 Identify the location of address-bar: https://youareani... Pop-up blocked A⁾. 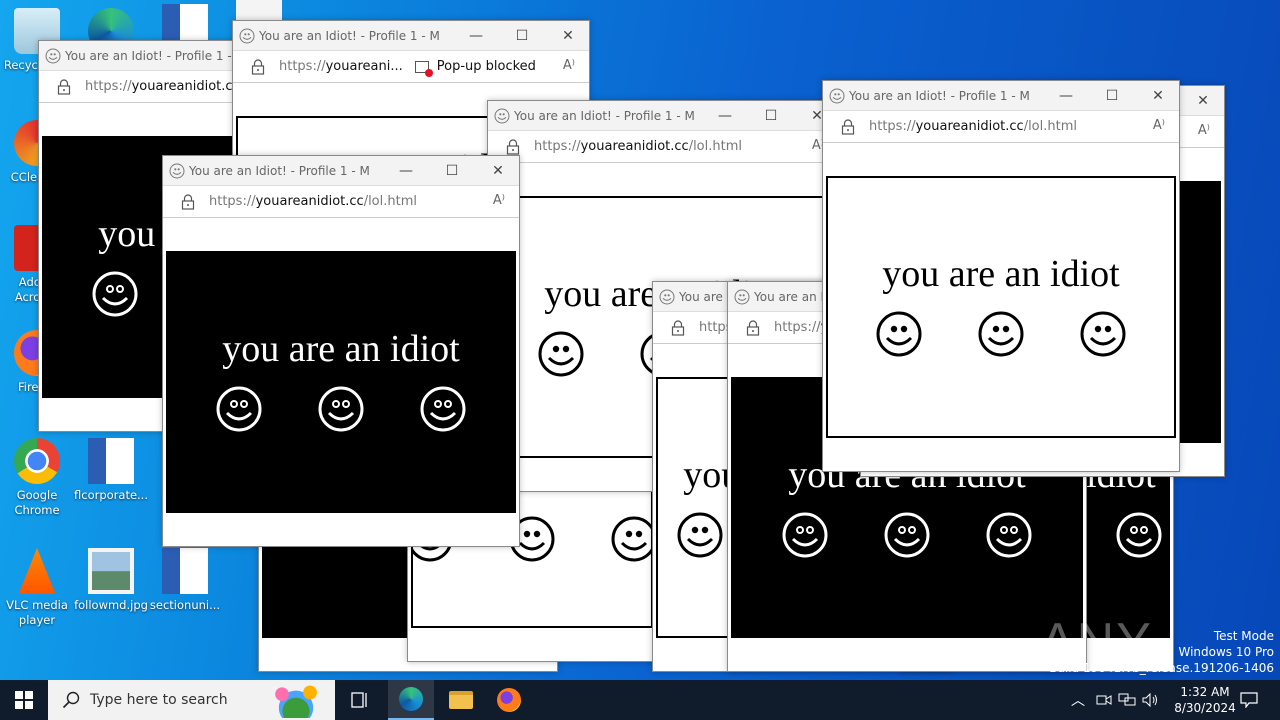
(411, 67).